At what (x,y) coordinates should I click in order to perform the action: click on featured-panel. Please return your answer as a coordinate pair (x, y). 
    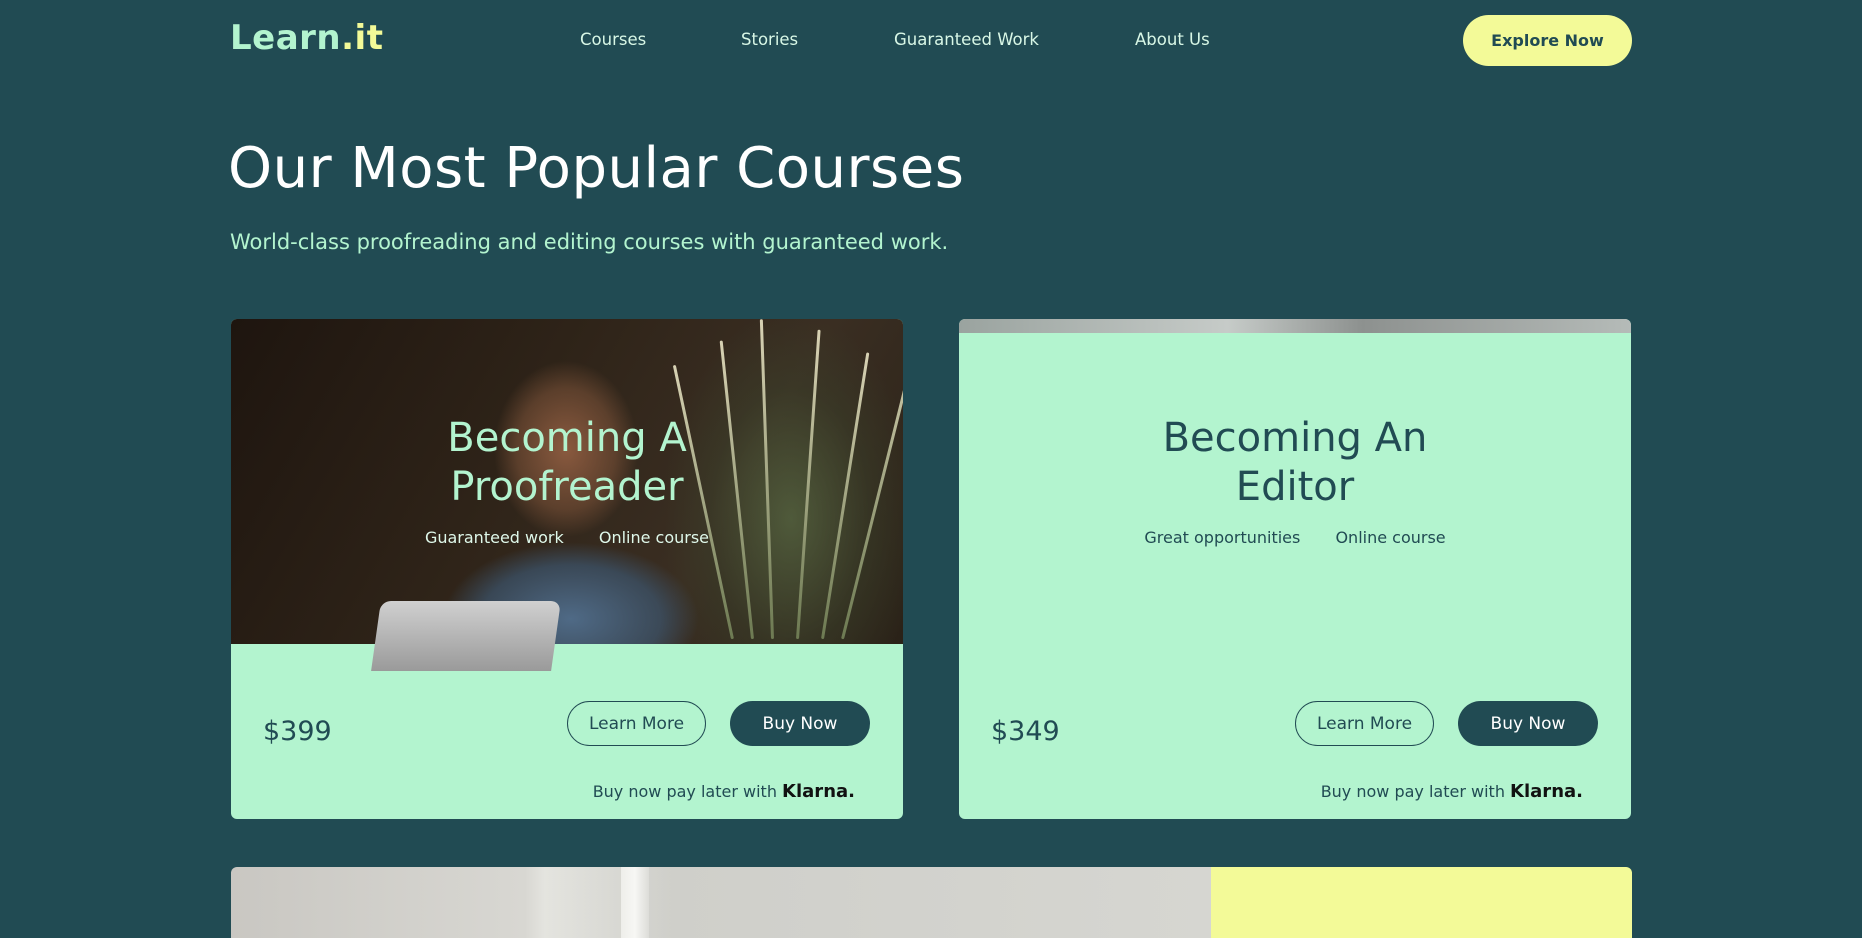
    Looking at the image, I should click on (1421, 902).